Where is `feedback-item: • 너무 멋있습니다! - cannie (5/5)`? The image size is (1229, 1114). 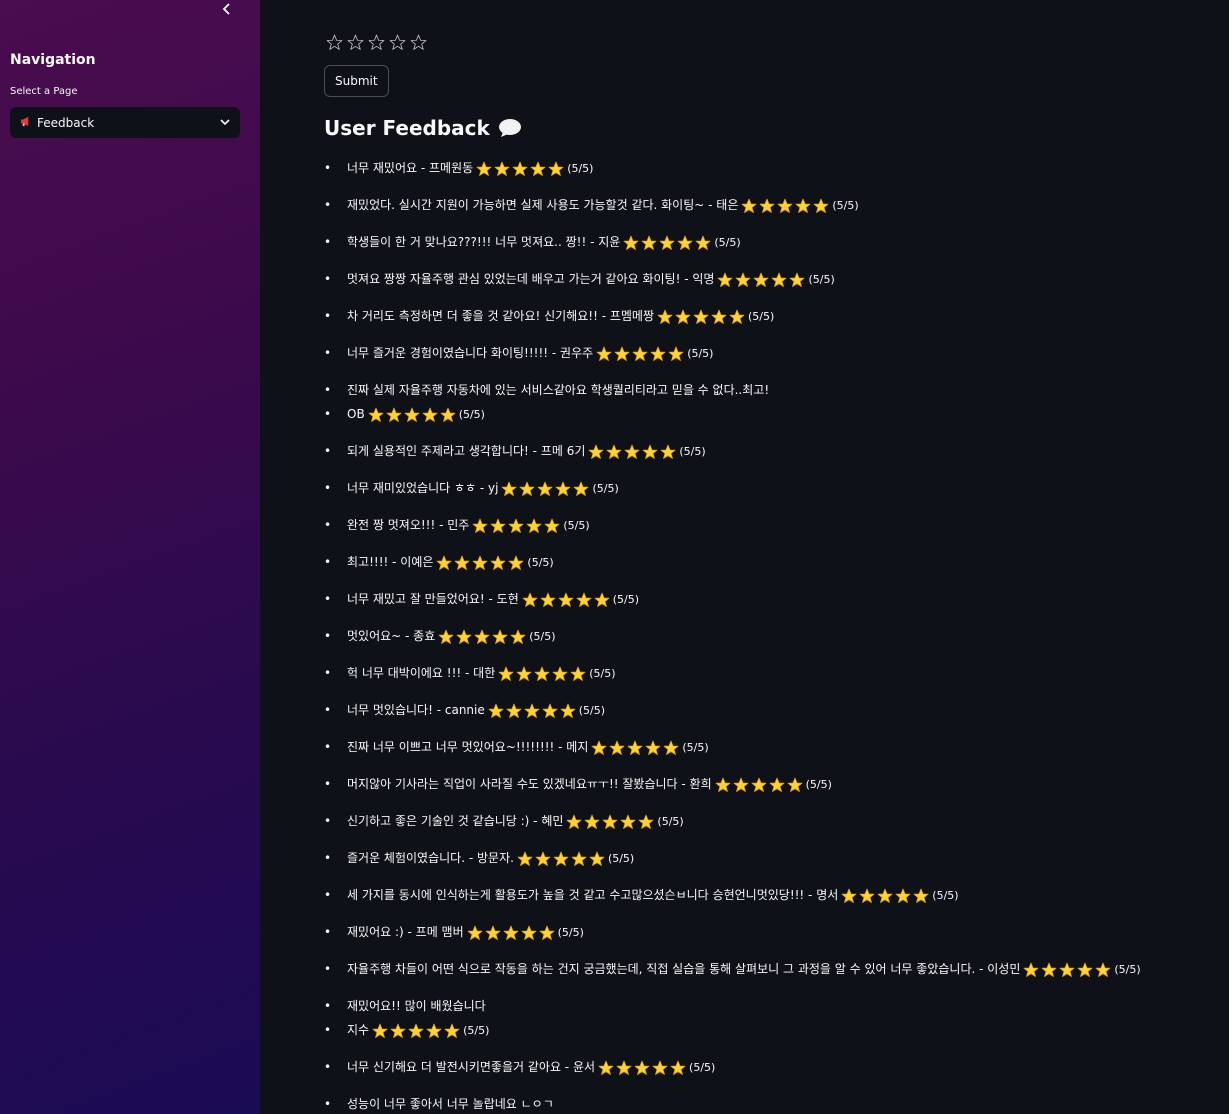
feedback-item: • 너무 멋있습니다! - cannie (5/5) is located at coordinates (774, 710).